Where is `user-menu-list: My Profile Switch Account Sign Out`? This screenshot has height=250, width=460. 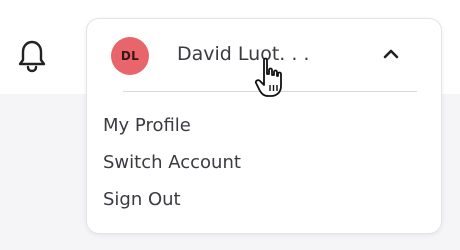
user-menu-list: My Profile Switch Account Sign Out is located at coordinates (172, 170).